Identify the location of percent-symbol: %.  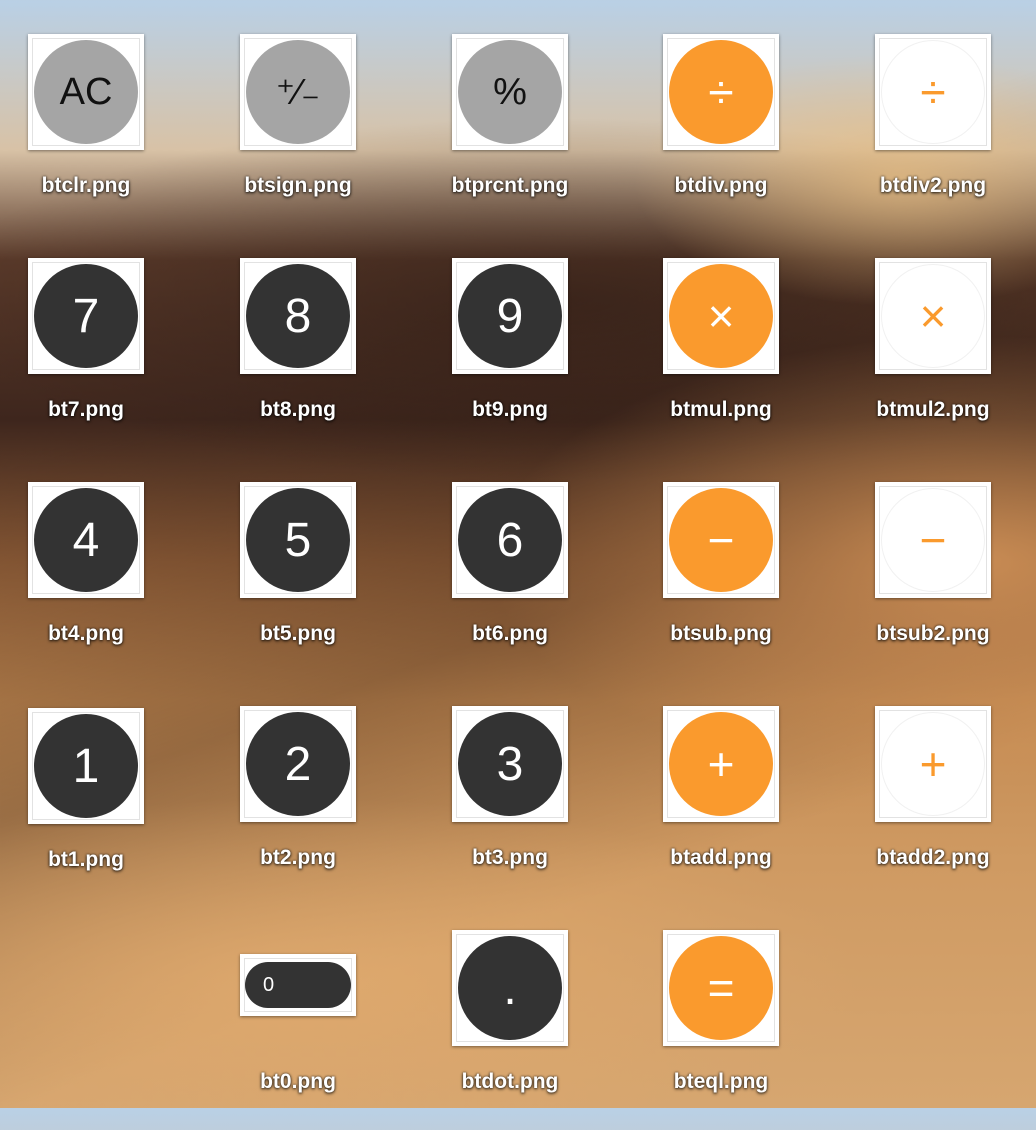
(510, 92).